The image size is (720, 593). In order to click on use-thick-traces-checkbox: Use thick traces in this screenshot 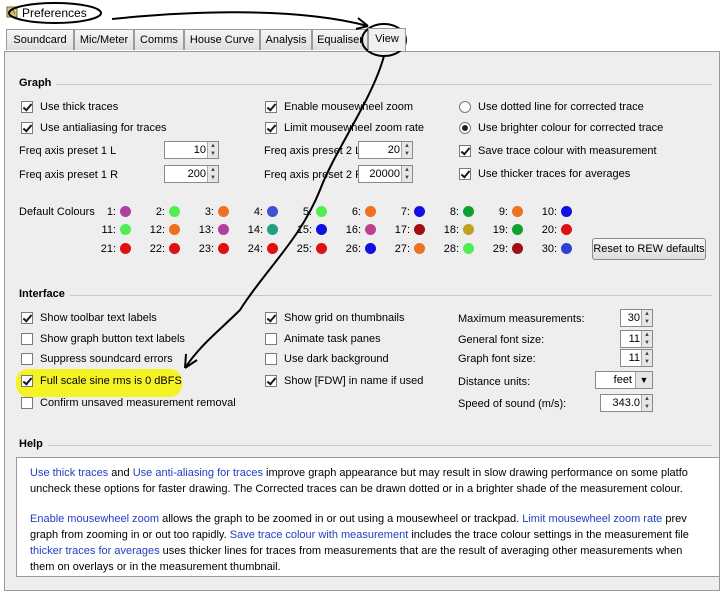, I will do `click(69, 107)`.